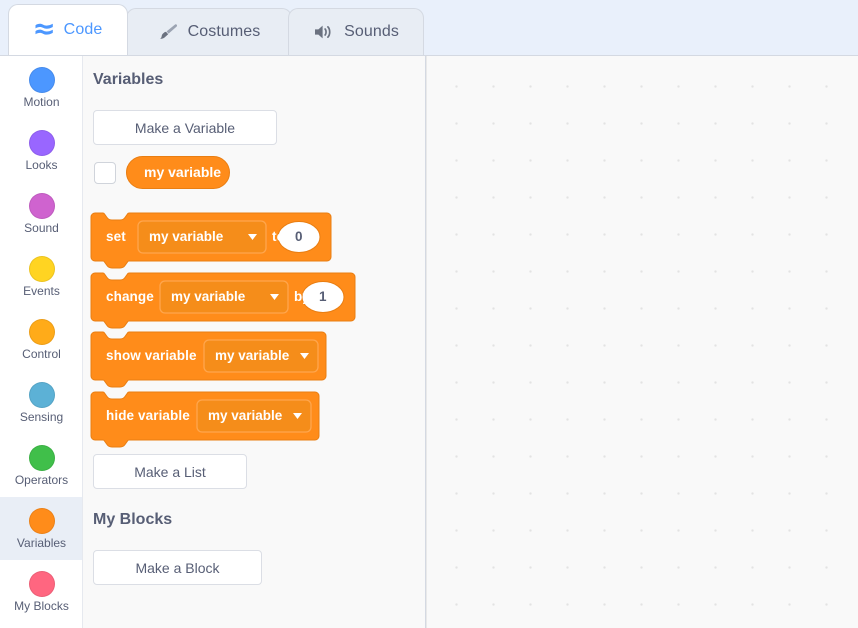 Image resolution: width=858 pixels, height=628 pixels. What do you see at coordinates (185, 127) in the screenshot?
I see `make-a-variable-button: Make a Variable` at bounding box center [185, 127].